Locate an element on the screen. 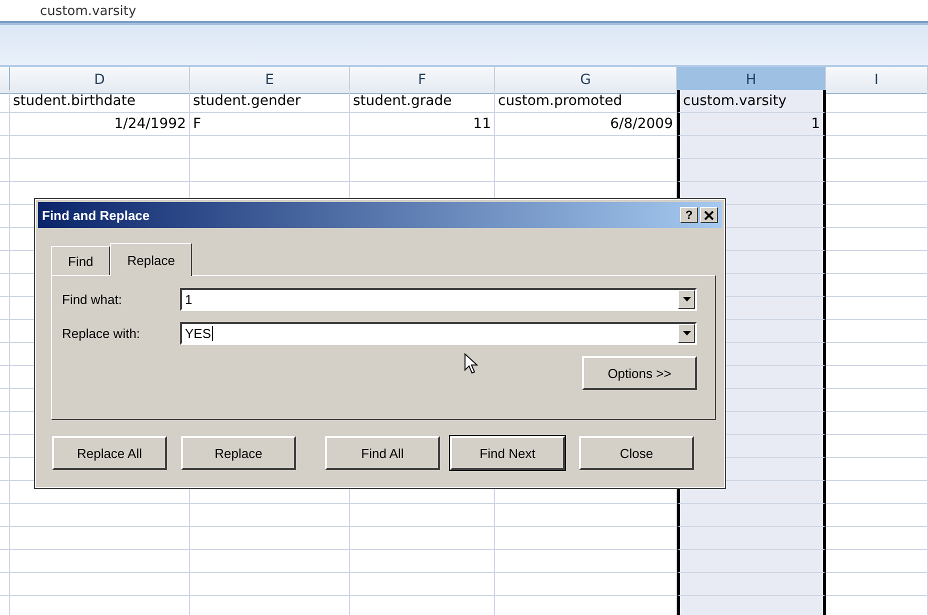  tab: Replace is located at coordinates (151, 259).